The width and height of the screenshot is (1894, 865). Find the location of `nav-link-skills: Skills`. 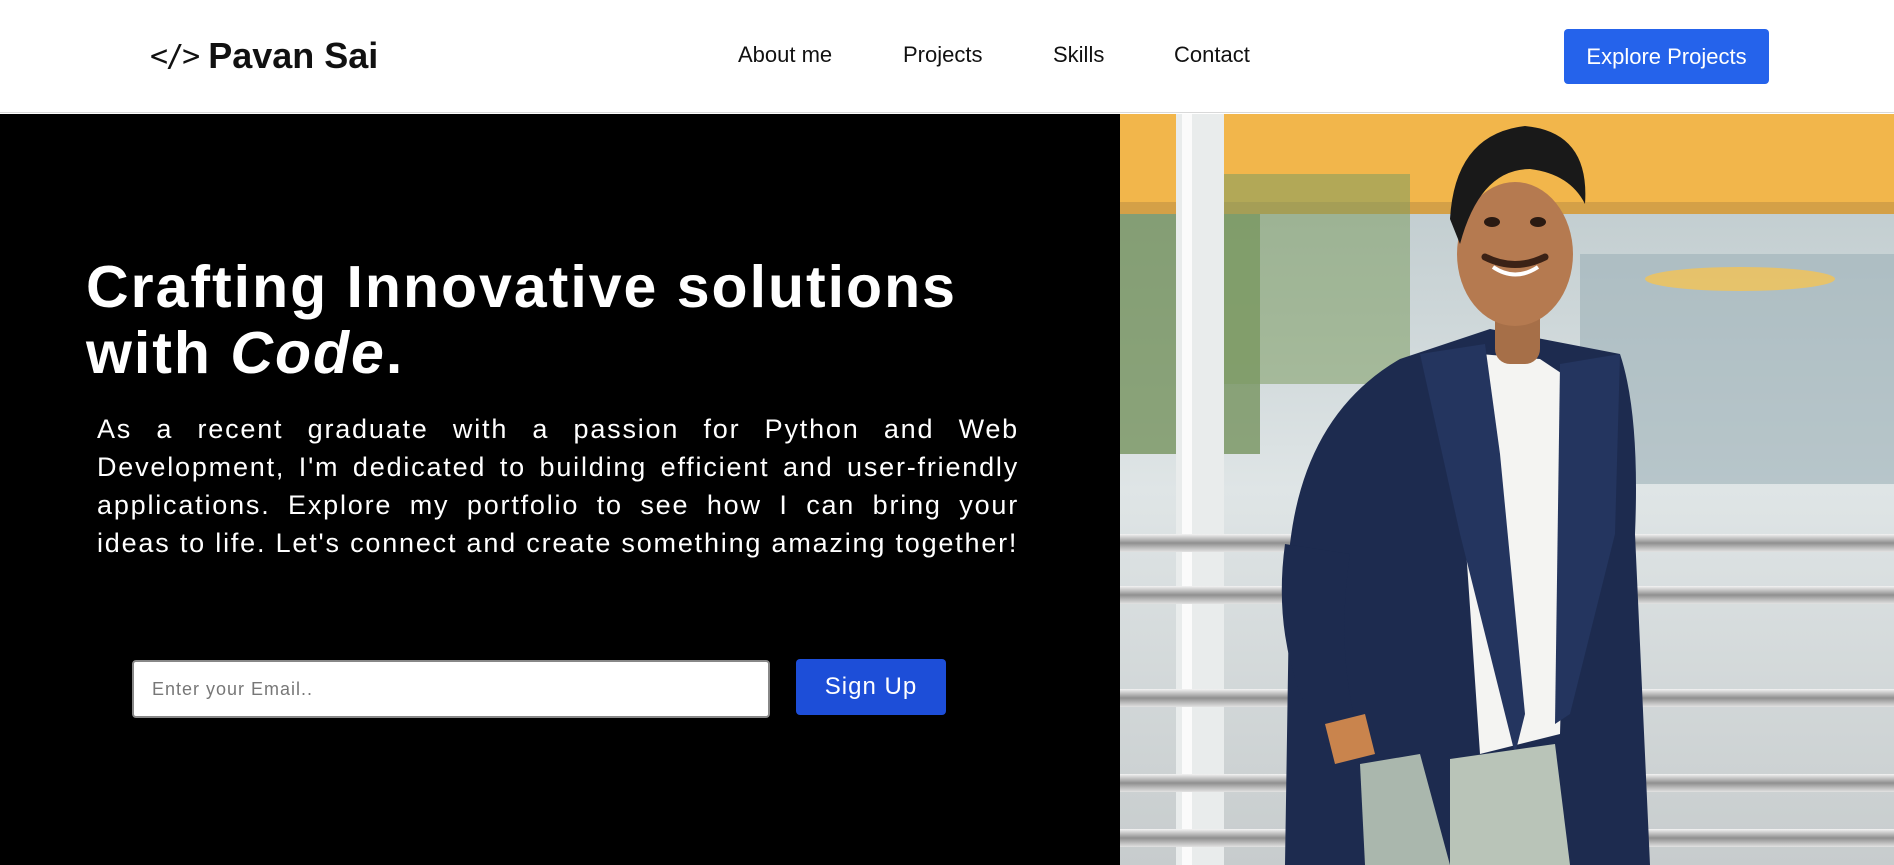

nav-link-skills: Skills is located at coordinates (1078, 55).